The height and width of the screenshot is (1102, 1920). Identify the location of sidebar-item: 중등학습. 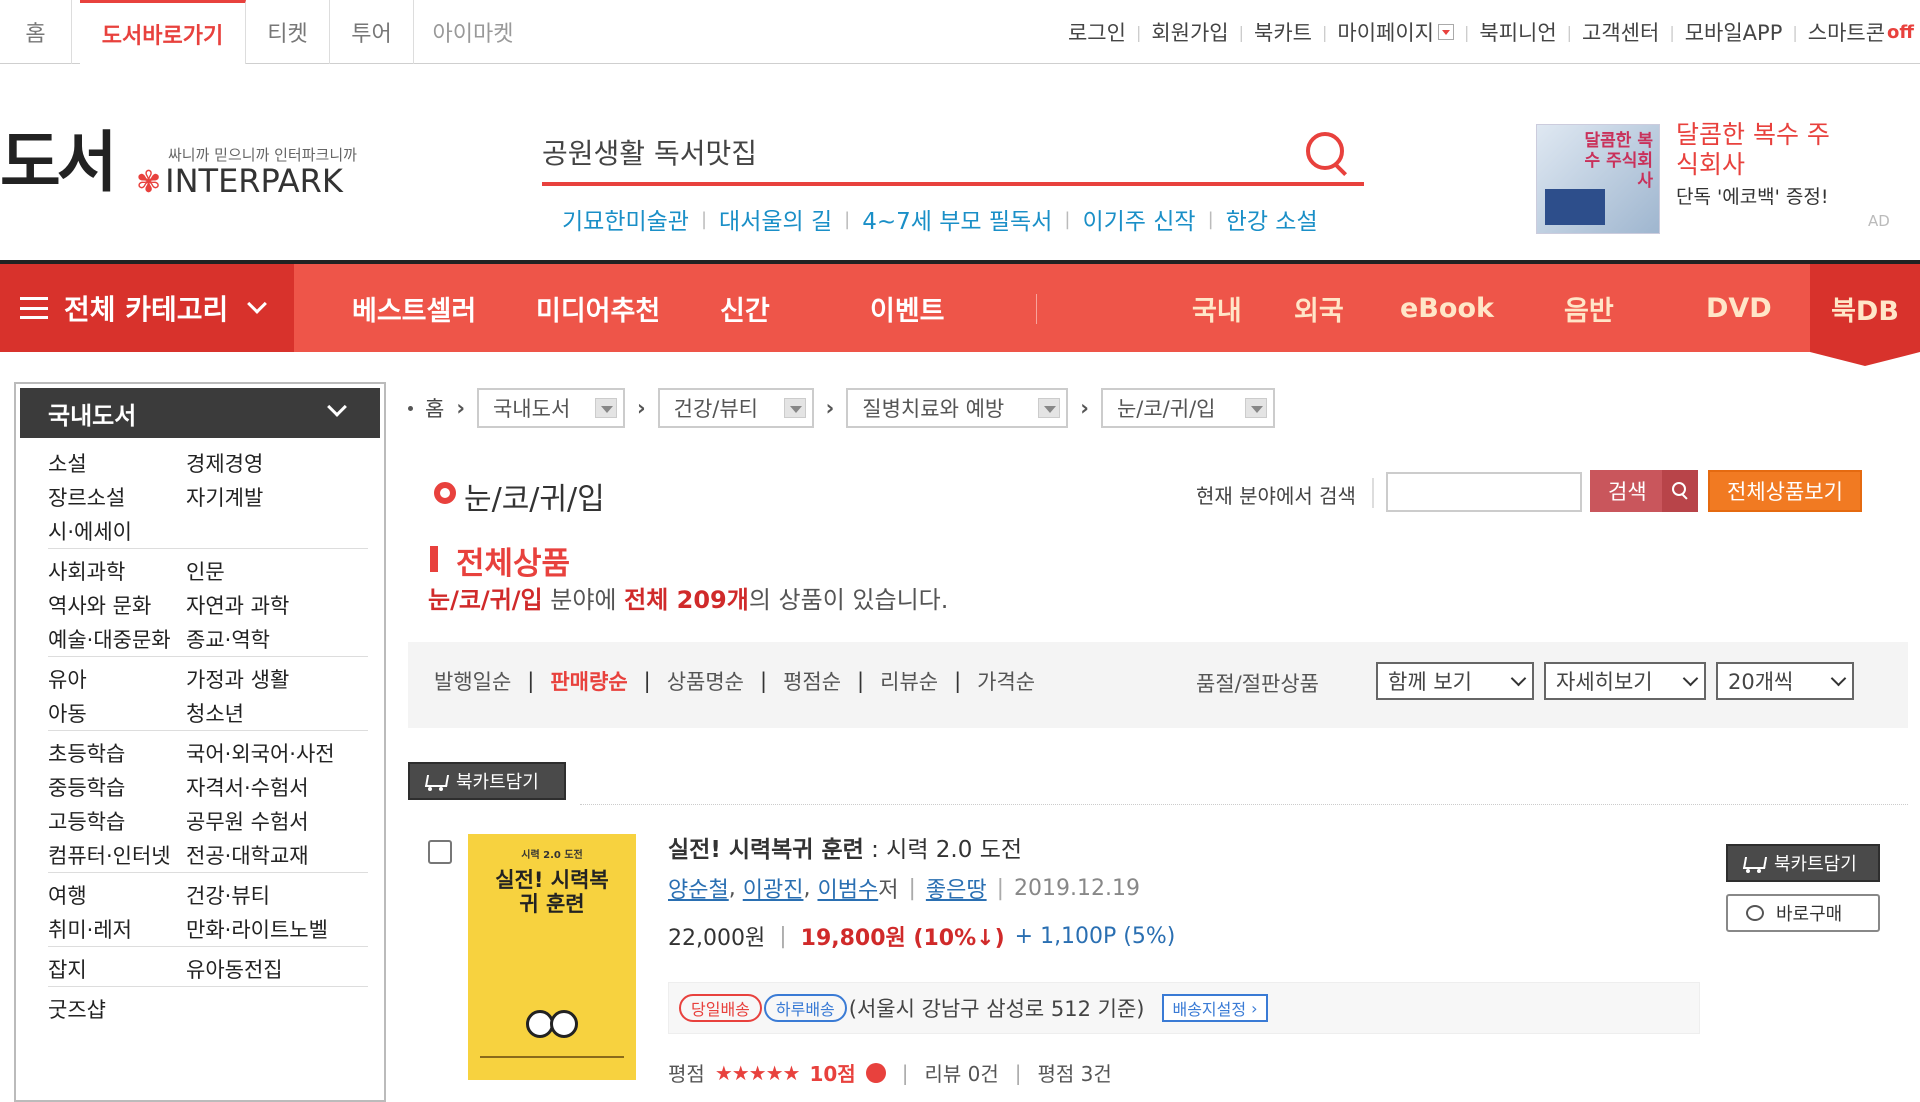
(117, 787).